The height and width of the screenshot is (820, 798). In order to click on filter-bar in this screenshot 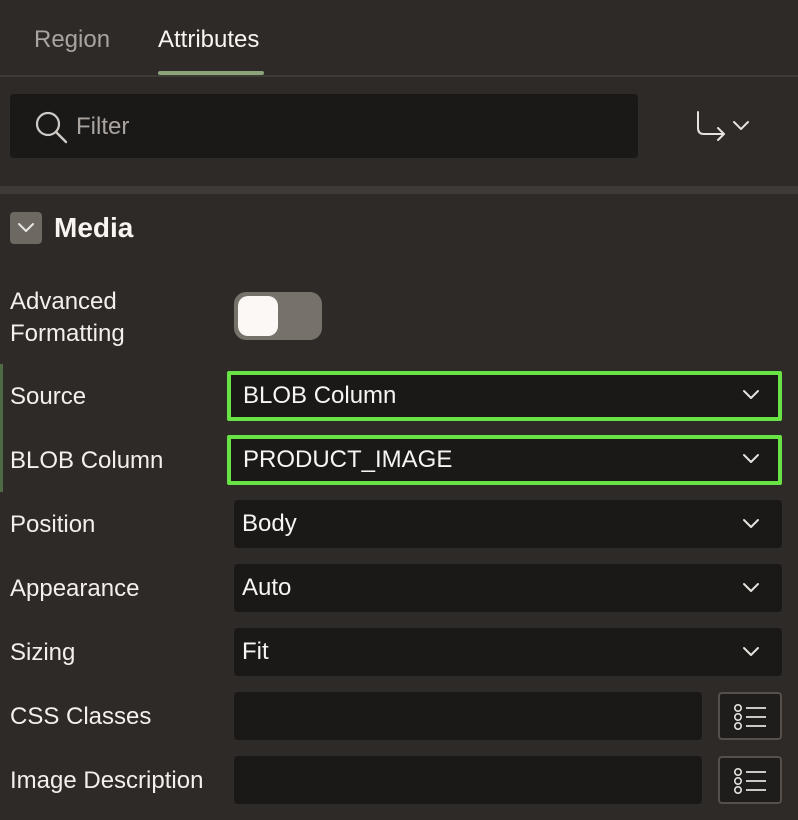, I will do `click(324, 126)`.